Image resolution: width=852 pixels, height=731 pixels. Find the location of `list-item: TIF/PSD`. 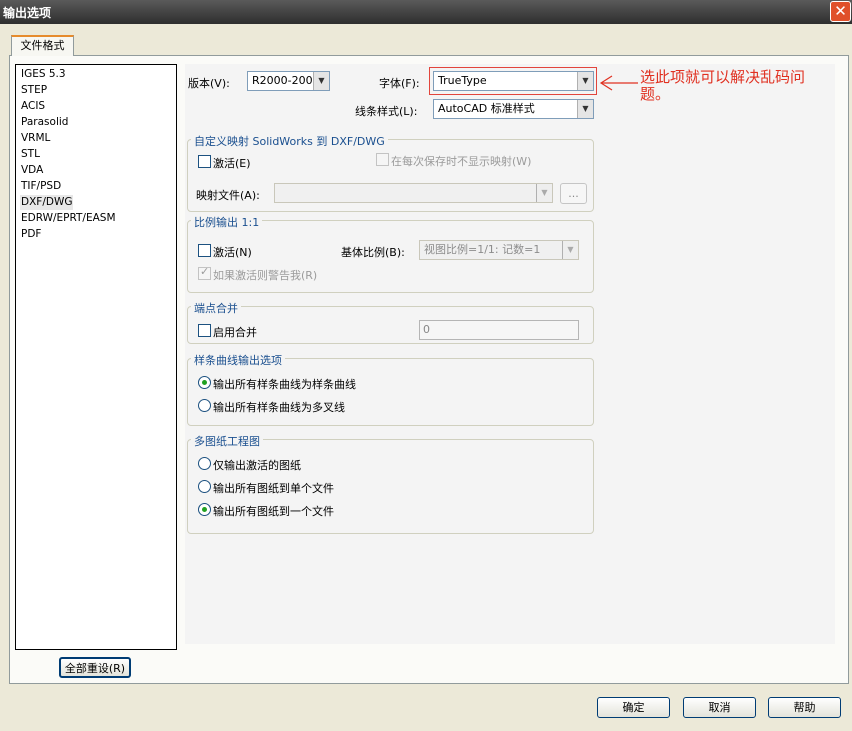

list-item: TIF/PSD is located at coordinates (41, 186).